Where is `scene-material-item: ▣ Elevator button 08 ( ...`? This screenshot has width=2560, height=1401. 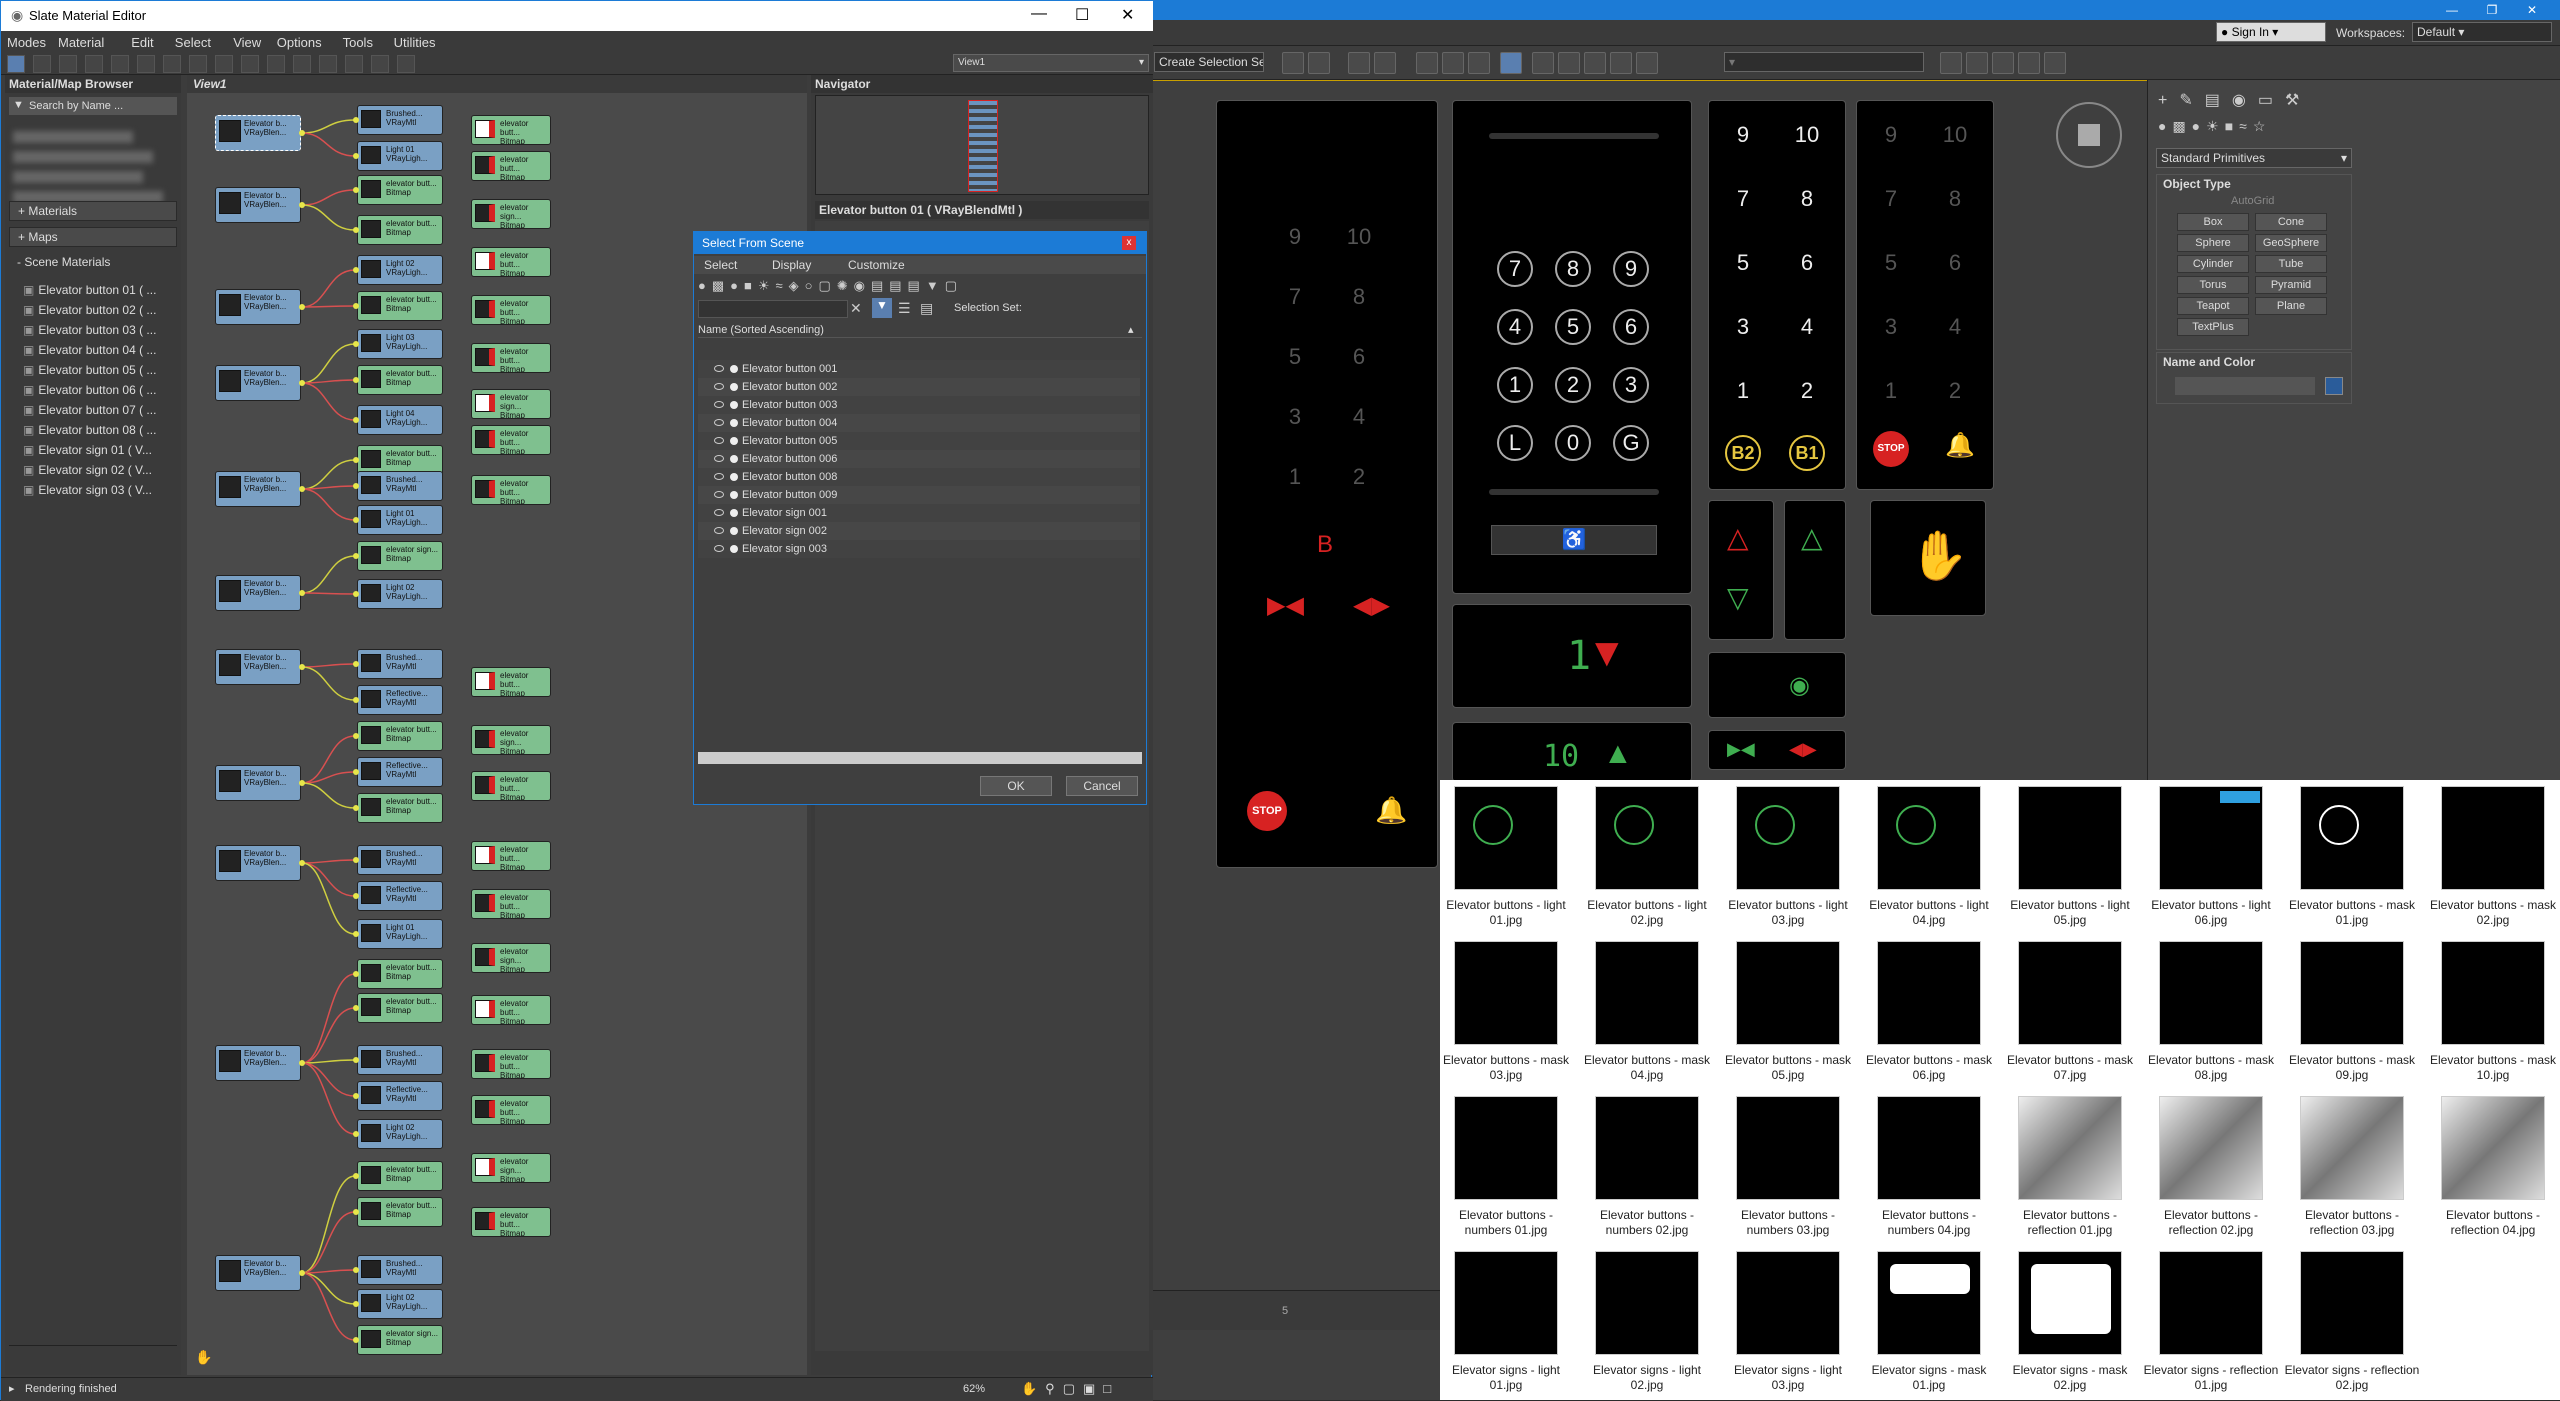
scene-material-item: ▣ Elevator button 08 ( ... is located at coordinates (98, 430).